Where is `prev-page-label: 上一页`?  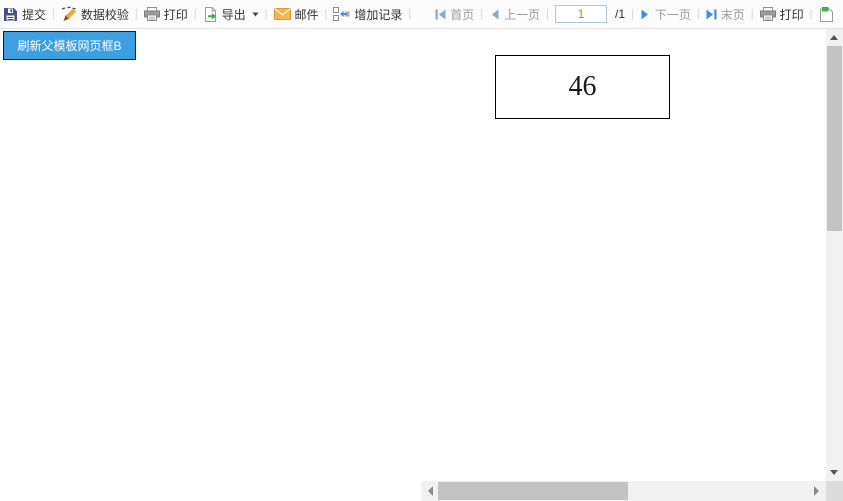 prev-page-label: 上一页 is located at coordinates (522, 14).